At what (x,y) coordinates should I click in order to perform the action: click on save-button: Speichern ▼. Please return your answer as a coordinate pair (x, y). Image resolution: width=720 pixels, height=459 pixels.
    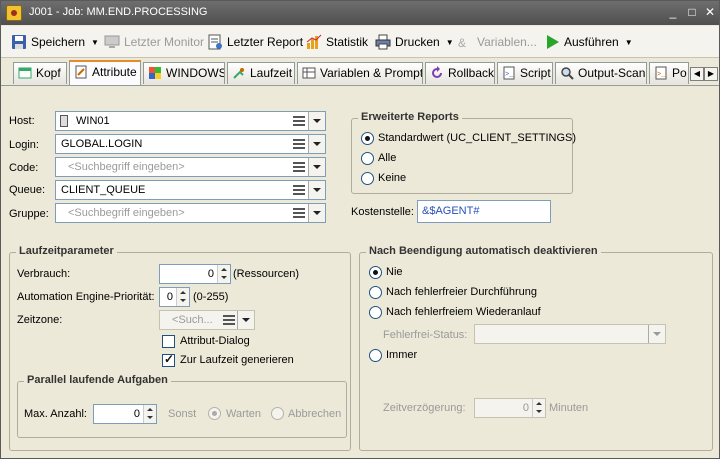
    Looking at the image, I should click on (55, 42).